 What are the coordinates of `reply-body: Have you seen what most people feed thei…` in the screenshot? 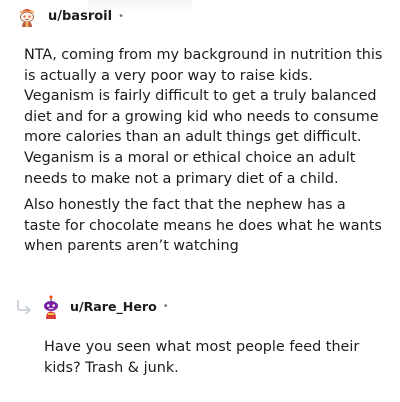 It's located at (202, 357).